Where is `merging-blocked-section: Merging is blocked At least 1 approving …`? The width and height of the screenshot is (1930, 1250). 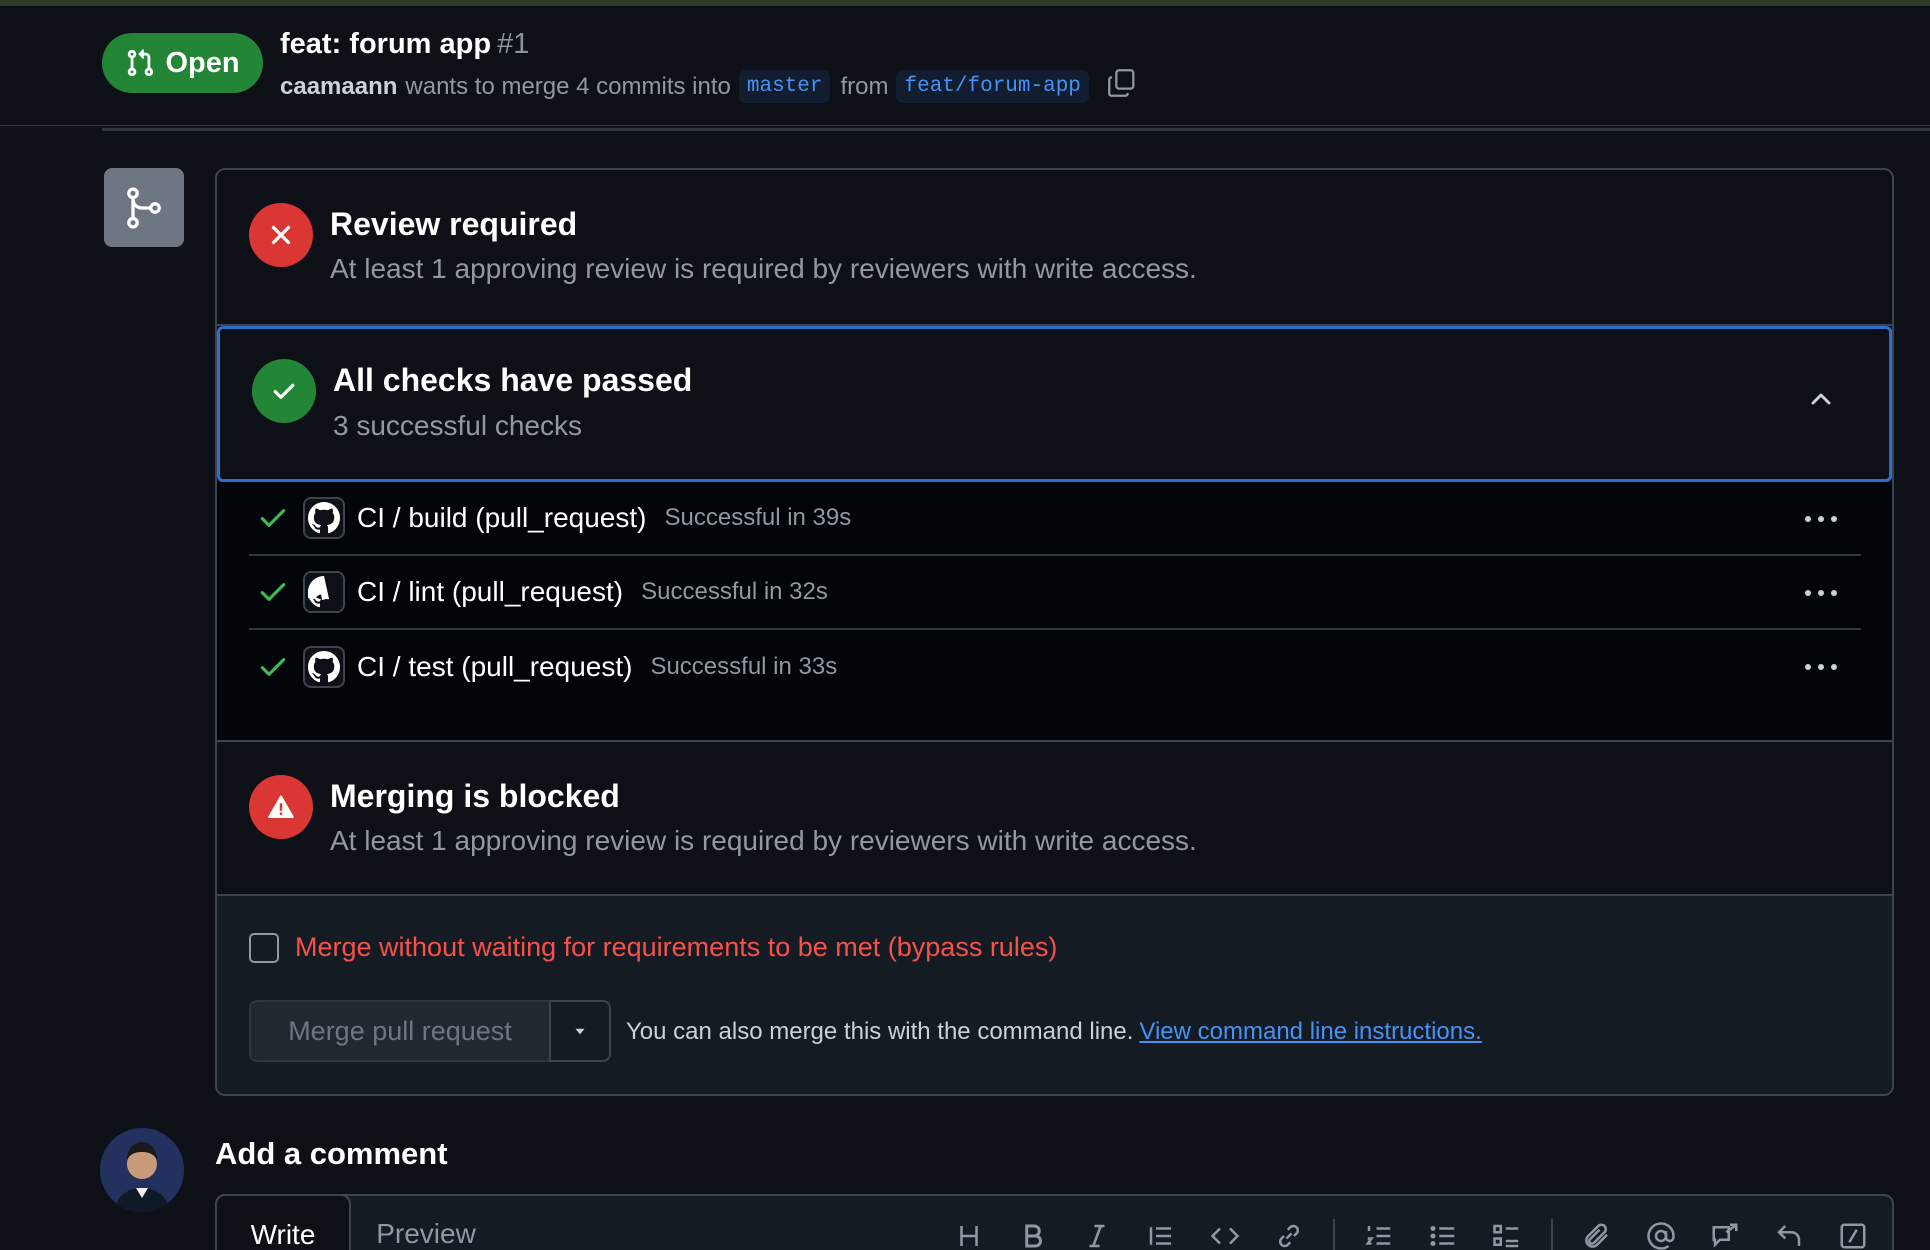
merging-blocked-section: Merging is blocked At least 1 approving … is located at coordinates (1054, 818).